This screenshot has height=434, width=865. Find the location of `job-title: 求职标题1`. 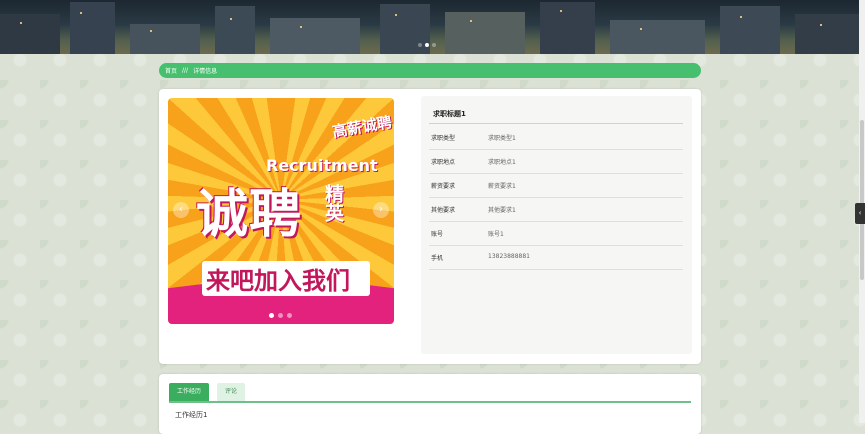

job-title: 求职标题1 is located at coordinates (449, 114).